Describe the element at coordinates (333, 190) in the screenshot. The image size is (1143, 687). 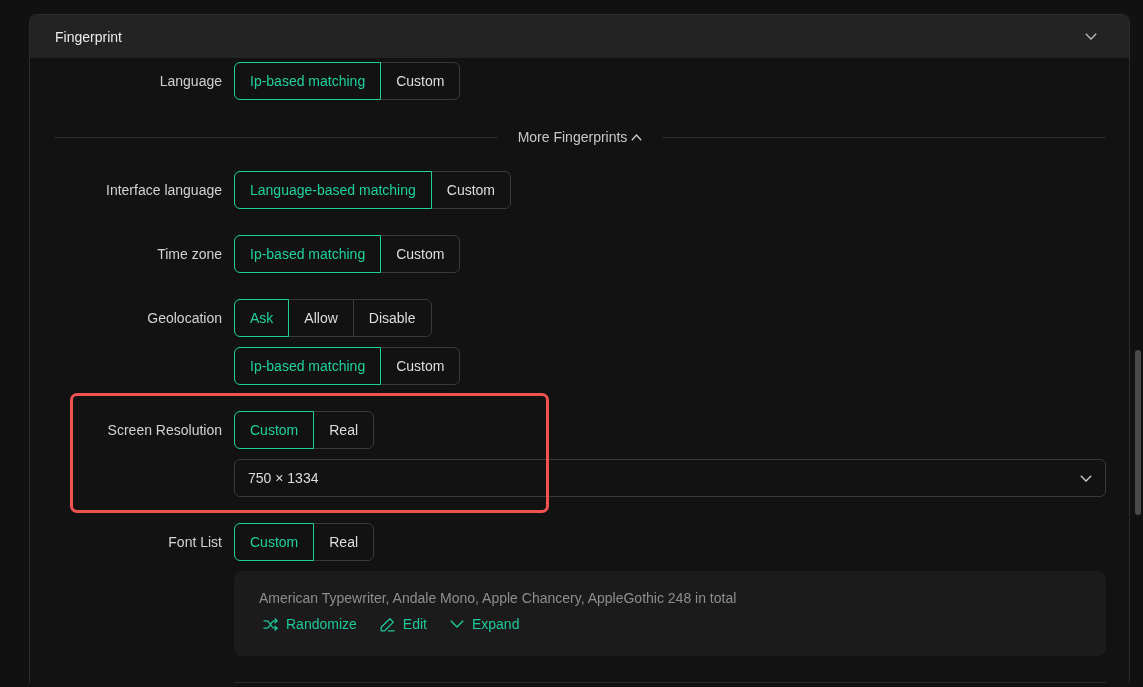
I see `option-button: Language-based matching` at that location.